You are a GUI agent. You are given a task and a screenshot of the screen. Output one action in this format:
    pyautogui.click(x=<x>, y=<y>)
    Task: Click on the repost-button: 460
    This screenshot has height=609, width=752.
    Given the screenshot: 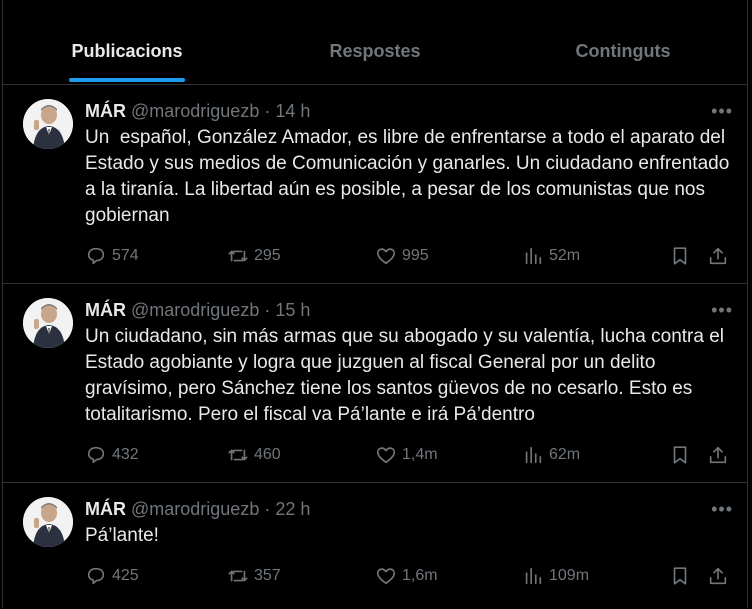 What is the action you would take?
    pyautogui.click(x=301, y=455)
    